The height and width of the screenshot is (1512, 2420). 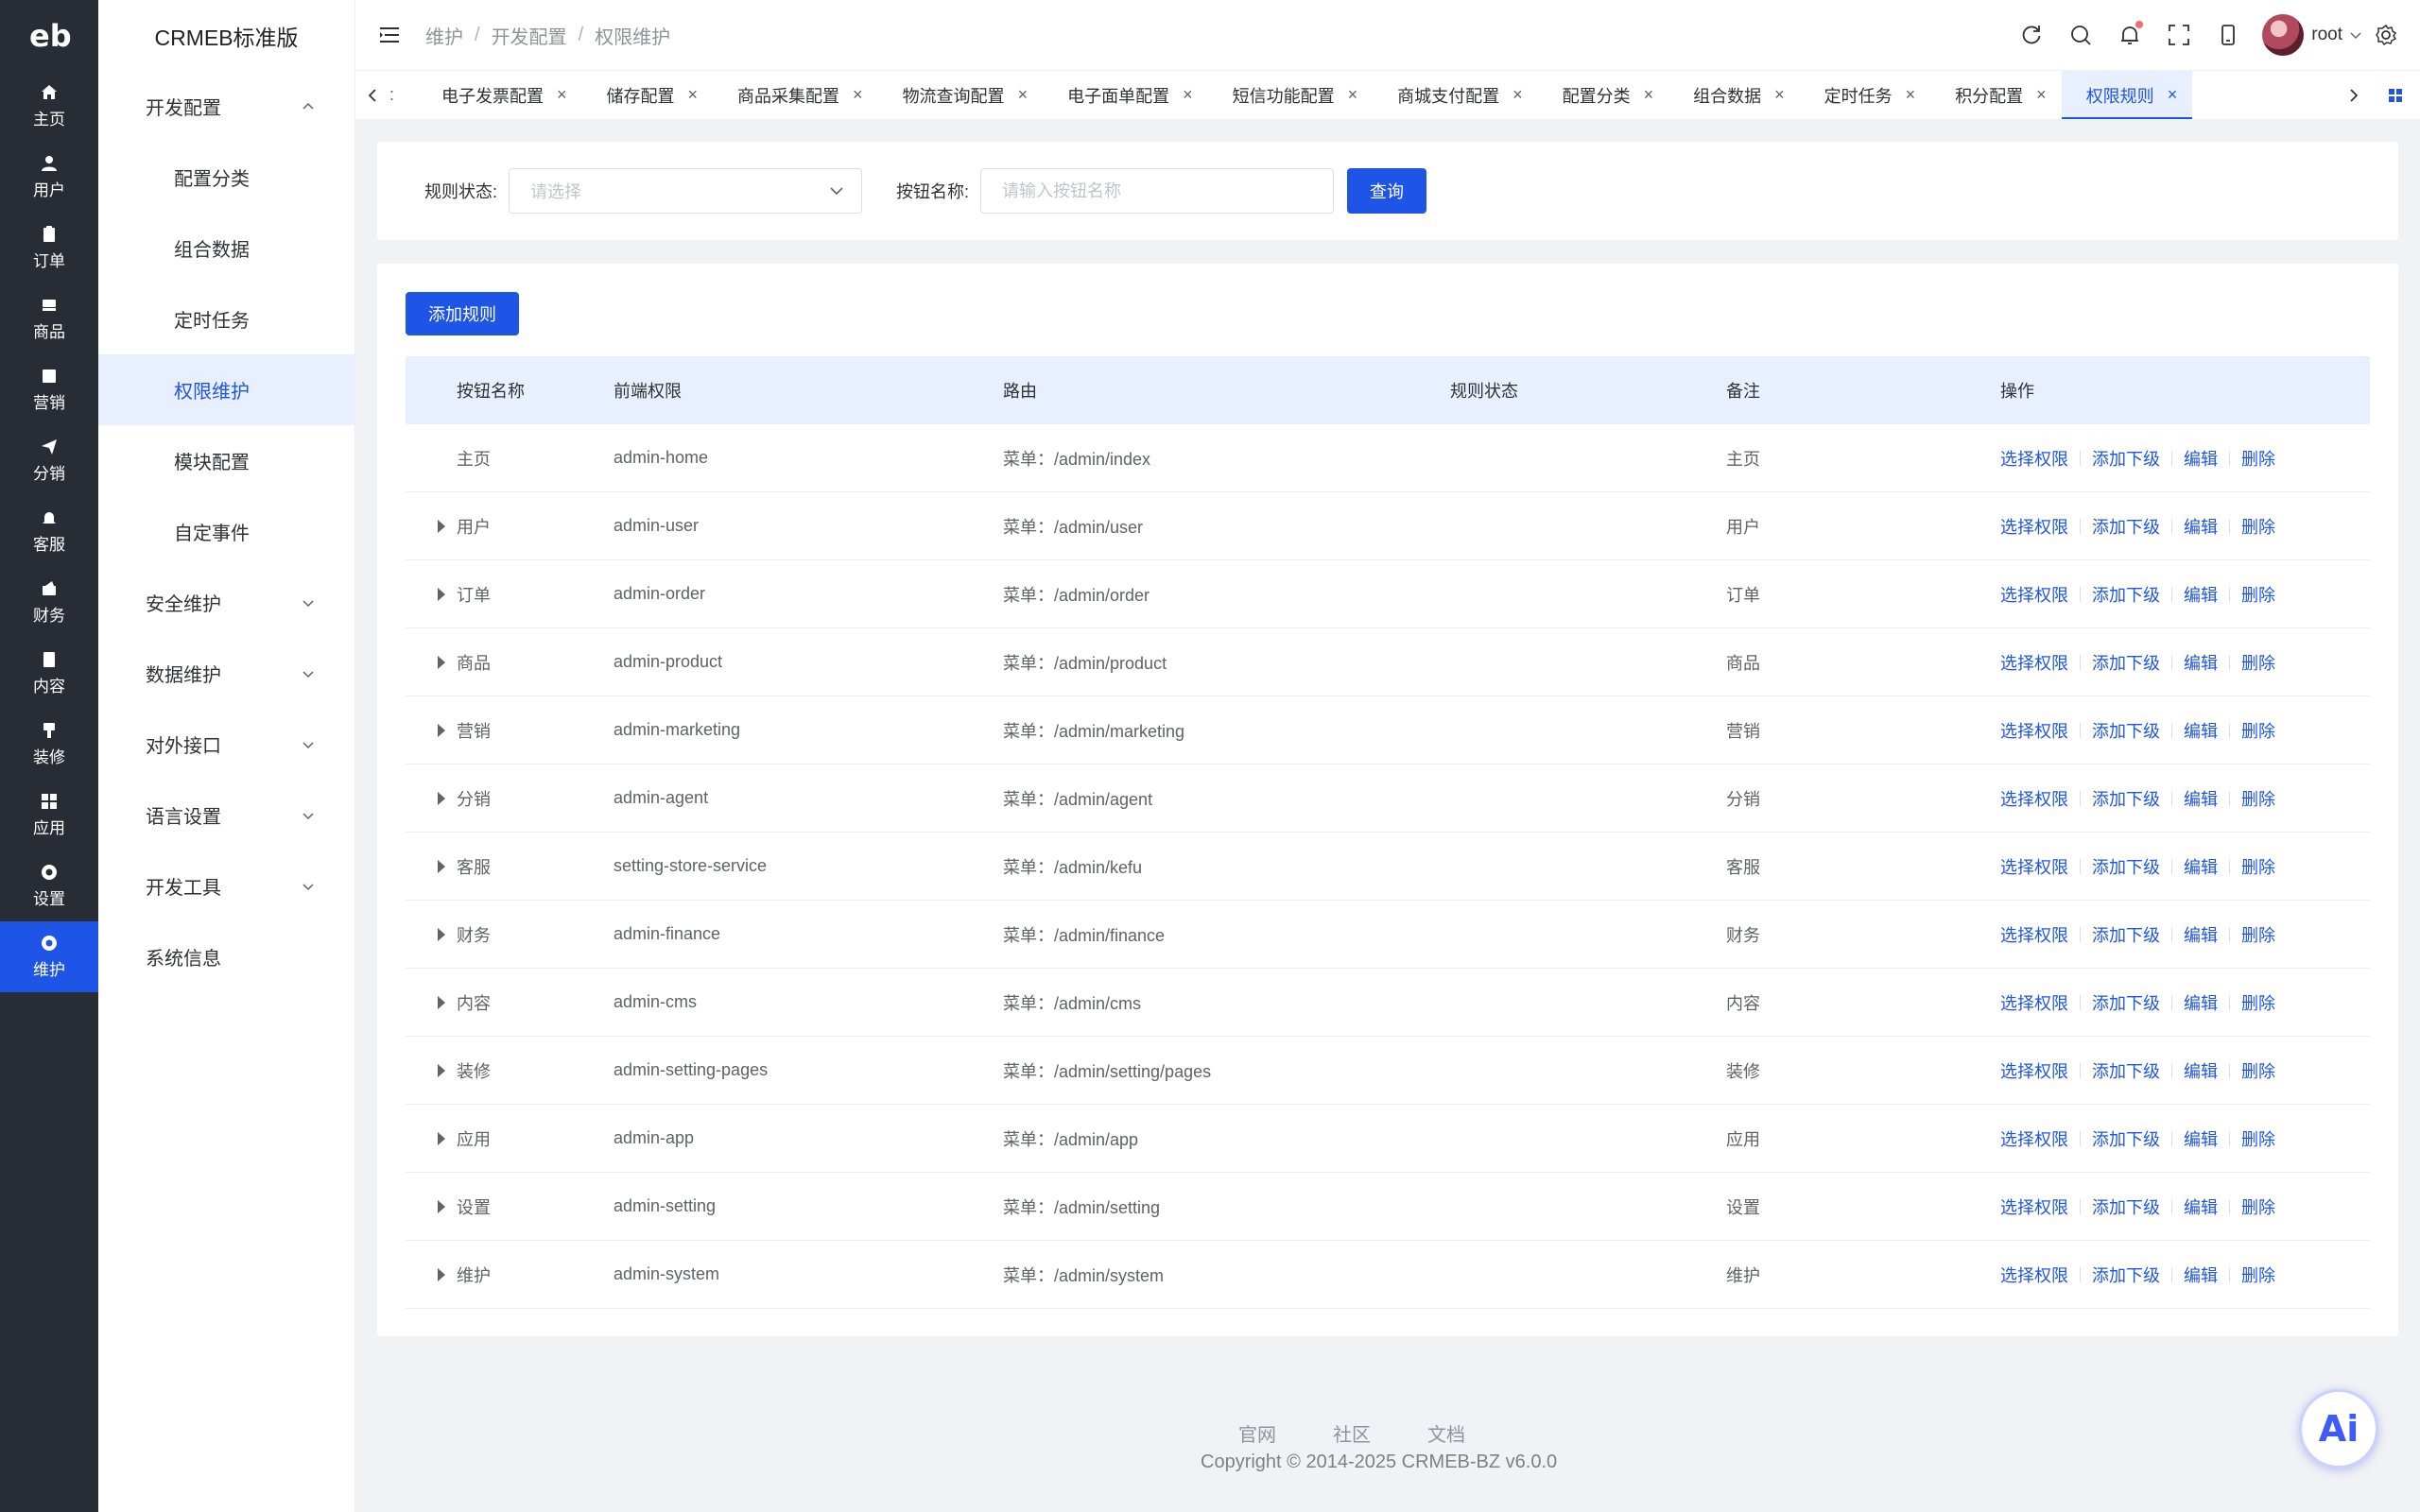 What do you see at coordinates (226, 815) in the screenshot?
I see `sidebar-group: 语言设置` at bounding box center [226, 815].